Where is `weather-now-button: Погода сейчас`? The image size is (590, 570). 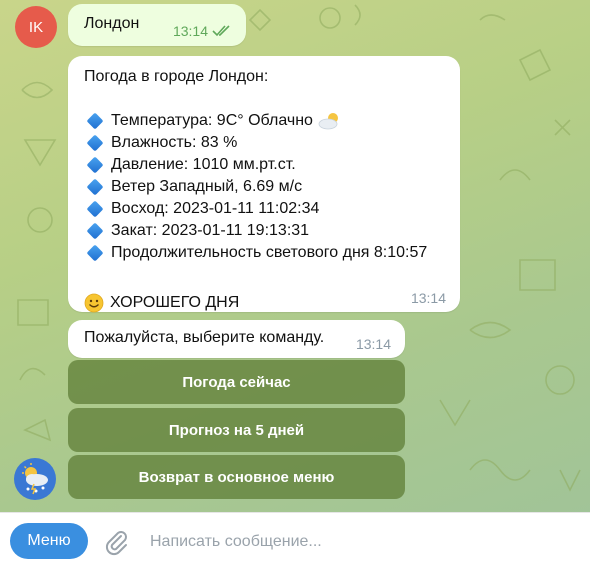
weather-now-button: Погода сейчас is located at coordinates (236, 382).